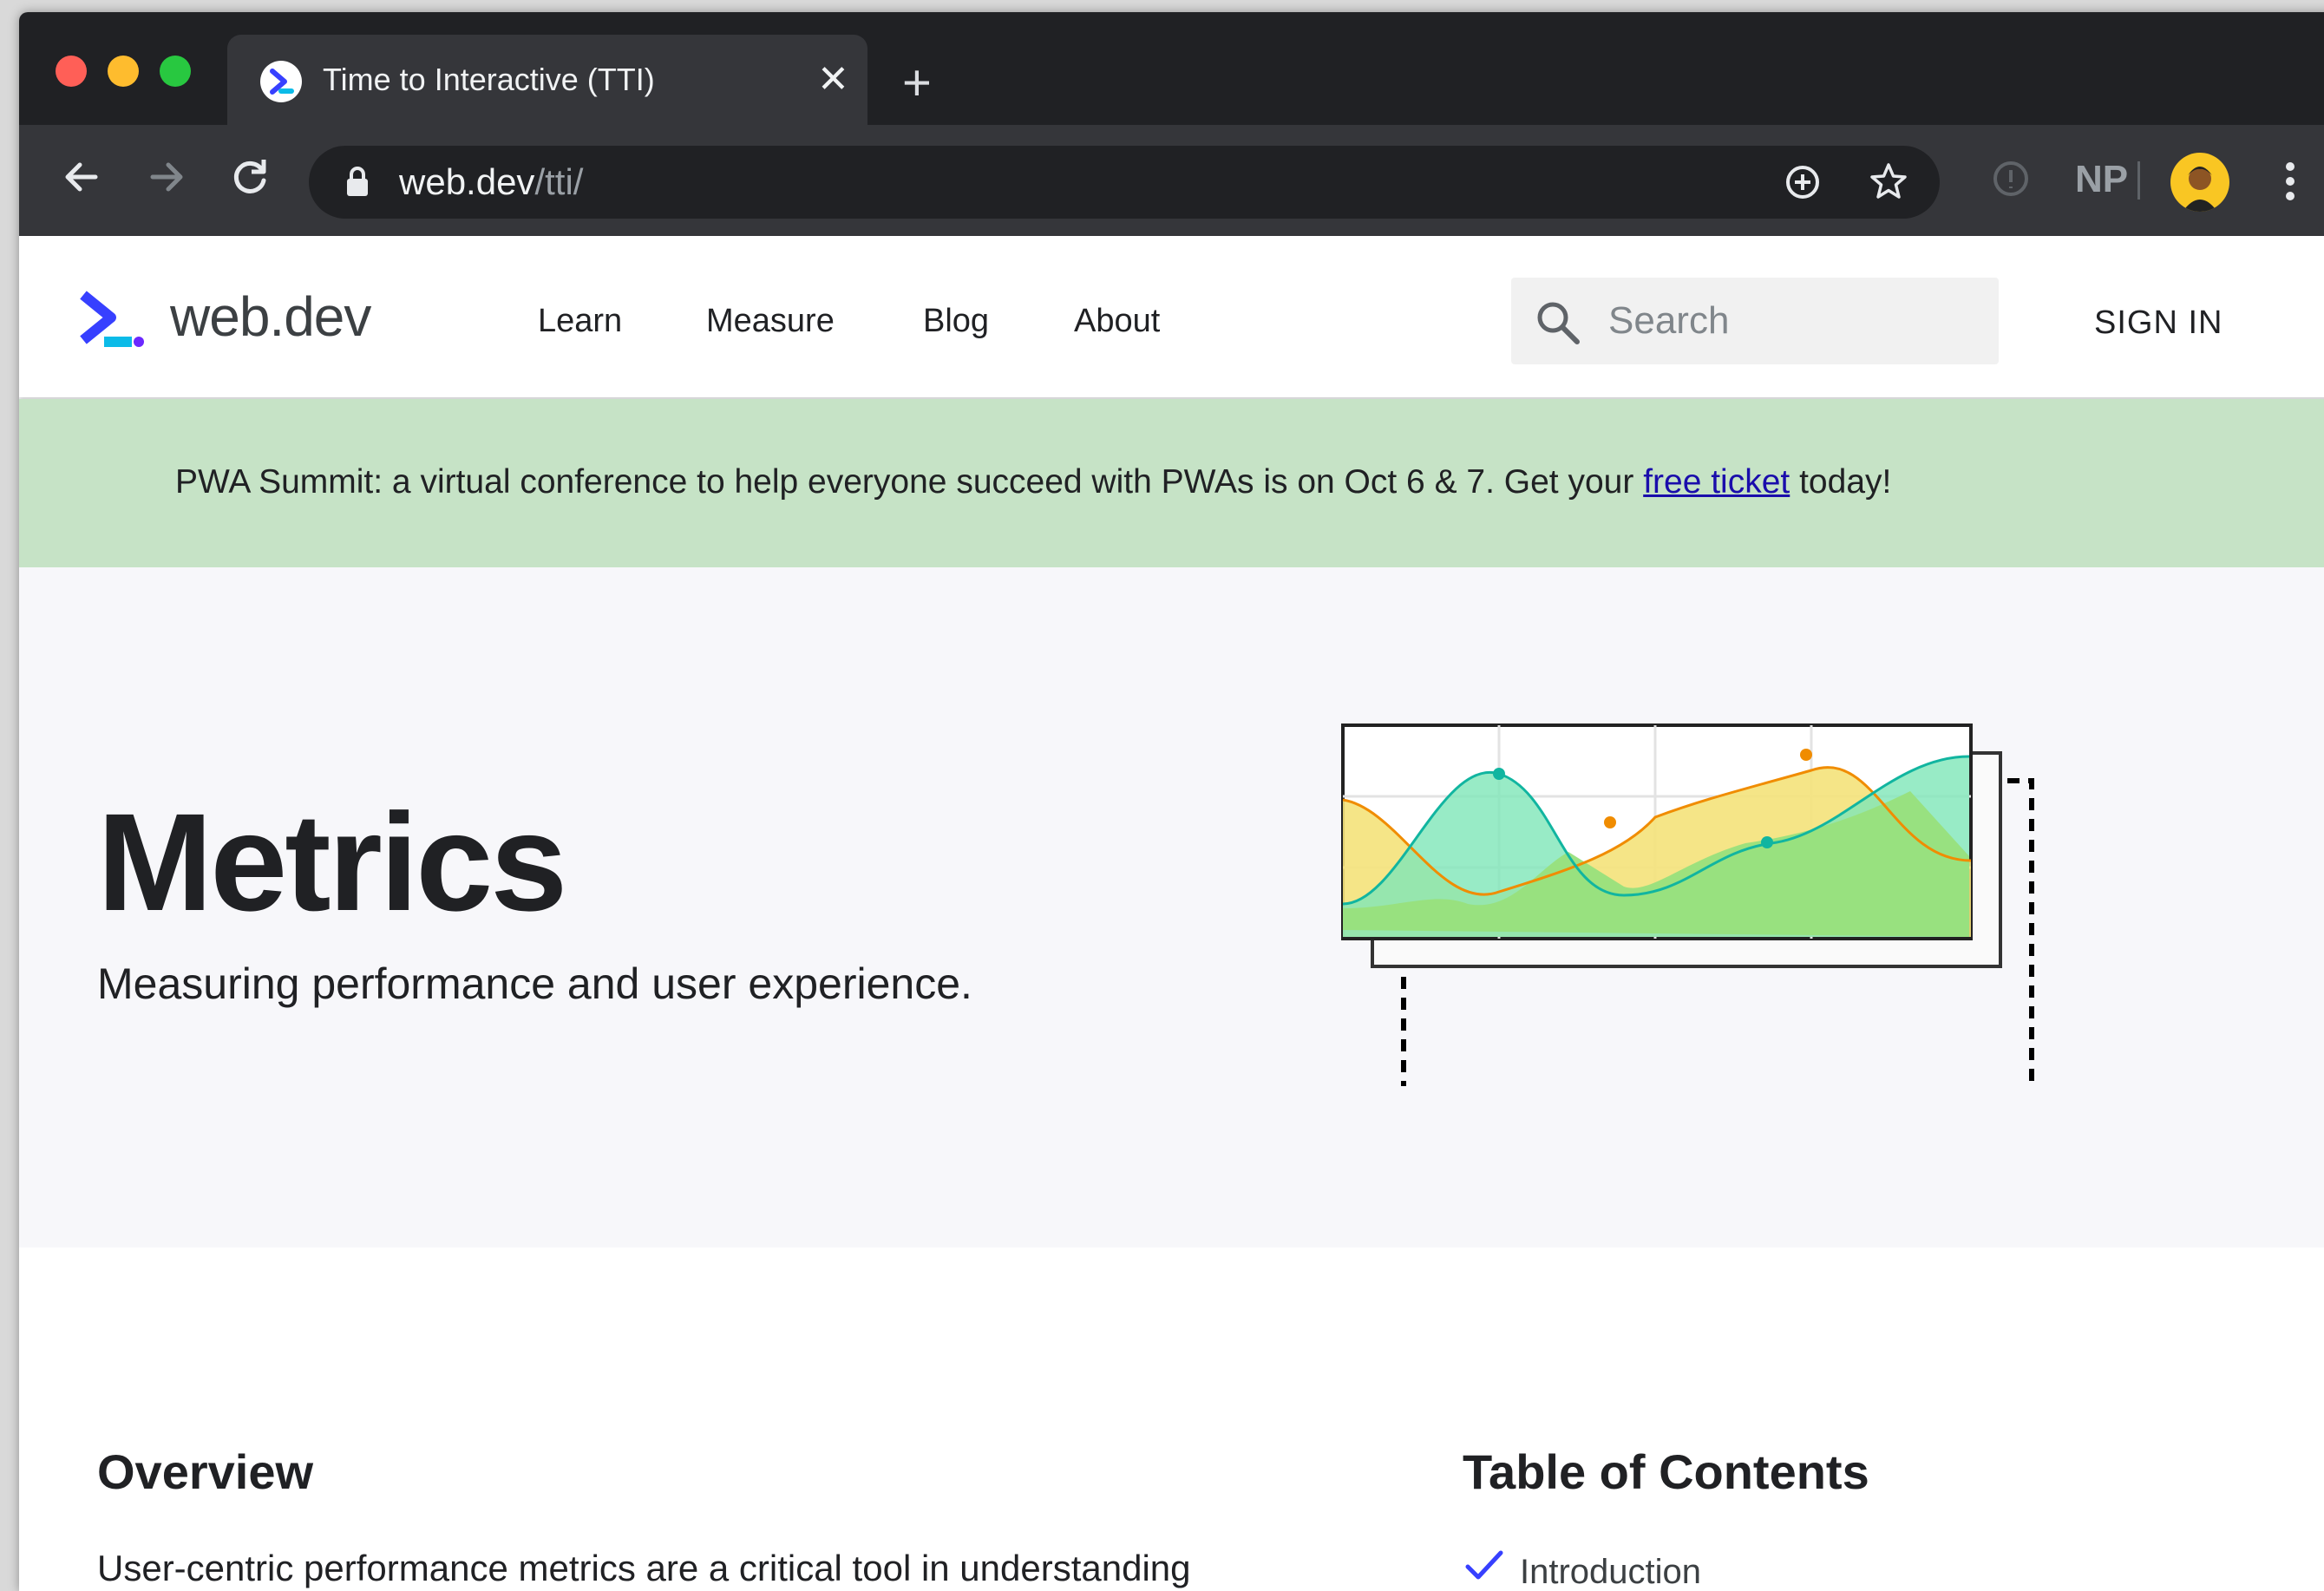 This screenshot has width=2324, height=1591. What do you see at coordinates (250, 182) in the screenshot?
I see `reload-icon` at bounding box center [250, 182].